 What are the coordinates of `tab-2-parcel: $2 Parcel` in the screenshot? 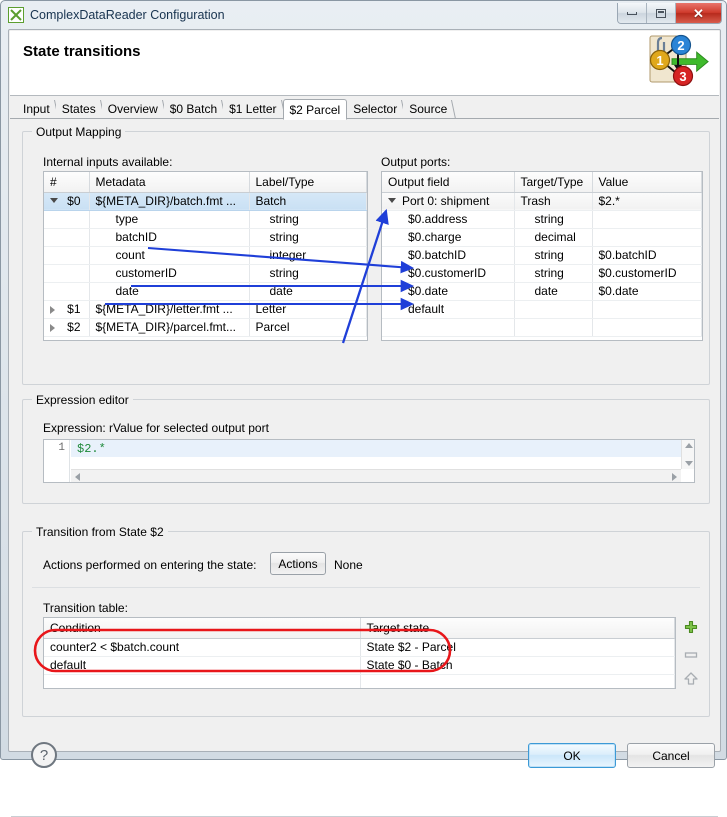 It's located at (315, 109).